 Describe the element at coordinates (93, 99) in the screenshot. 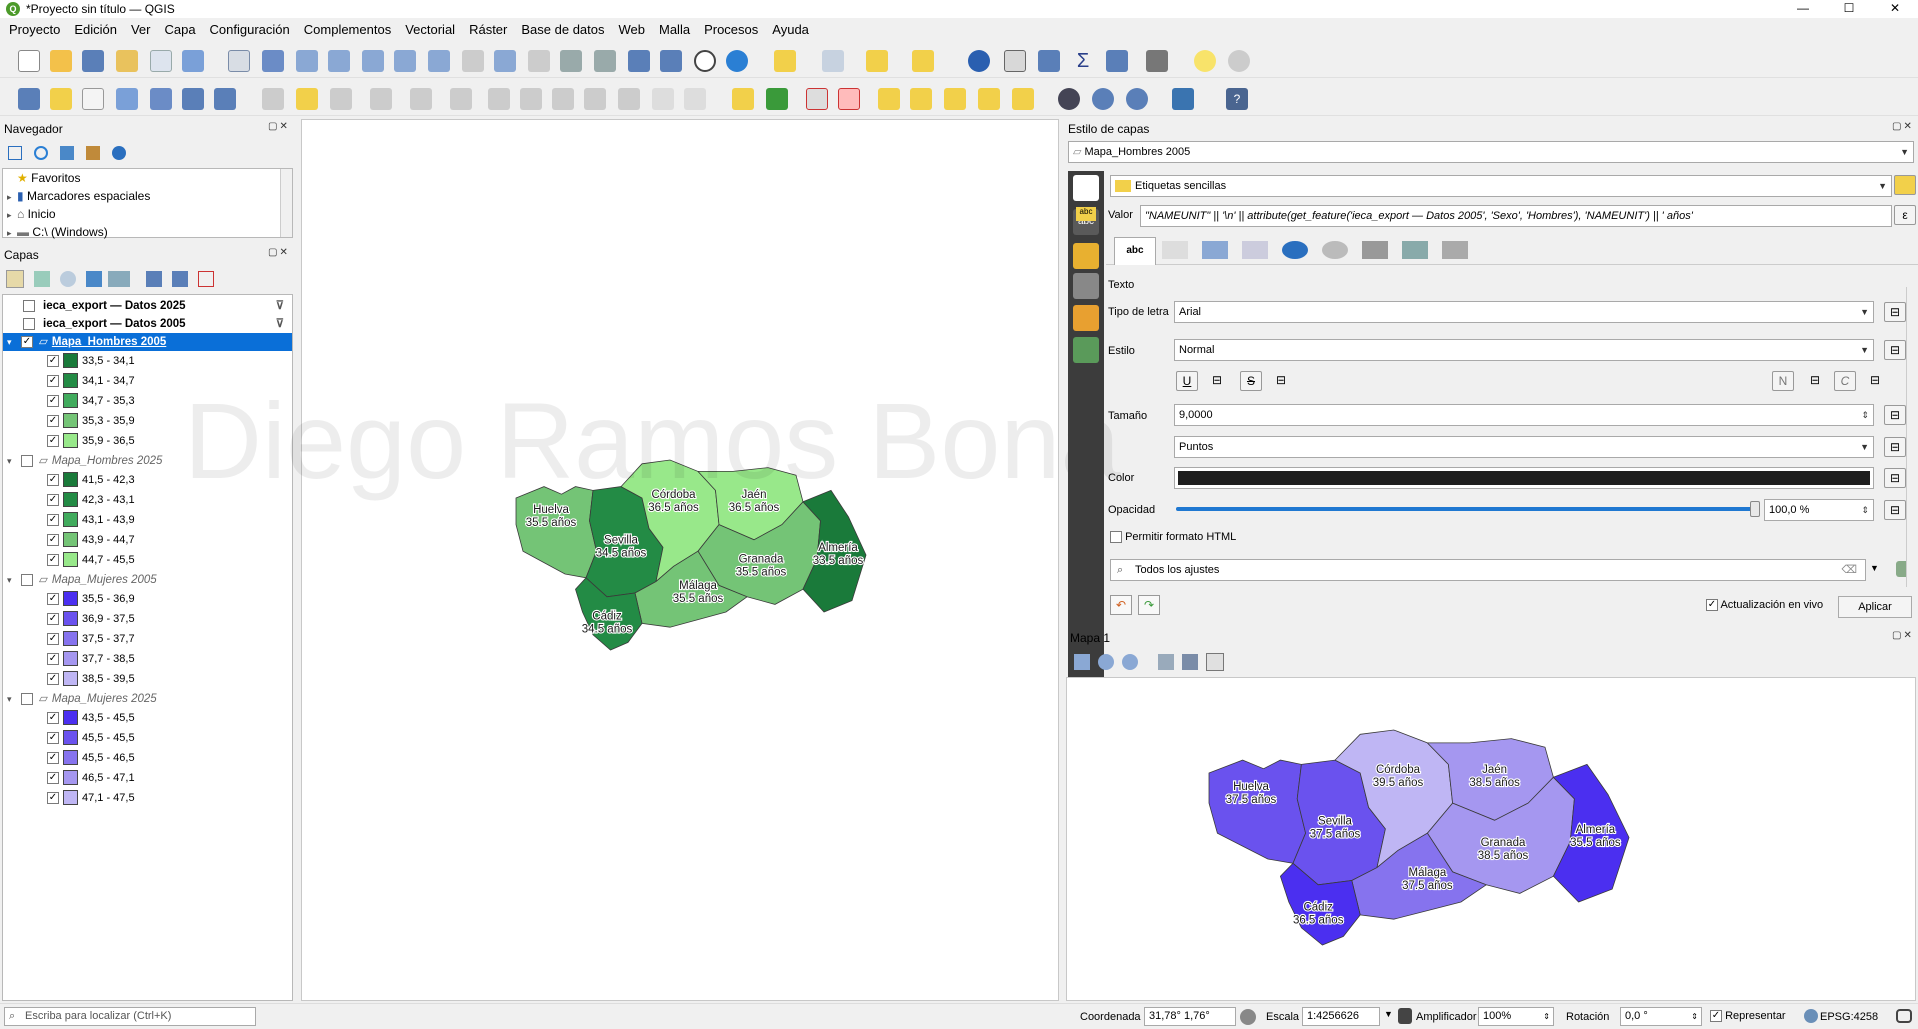

I see `new-shapefile-icon` at that location.